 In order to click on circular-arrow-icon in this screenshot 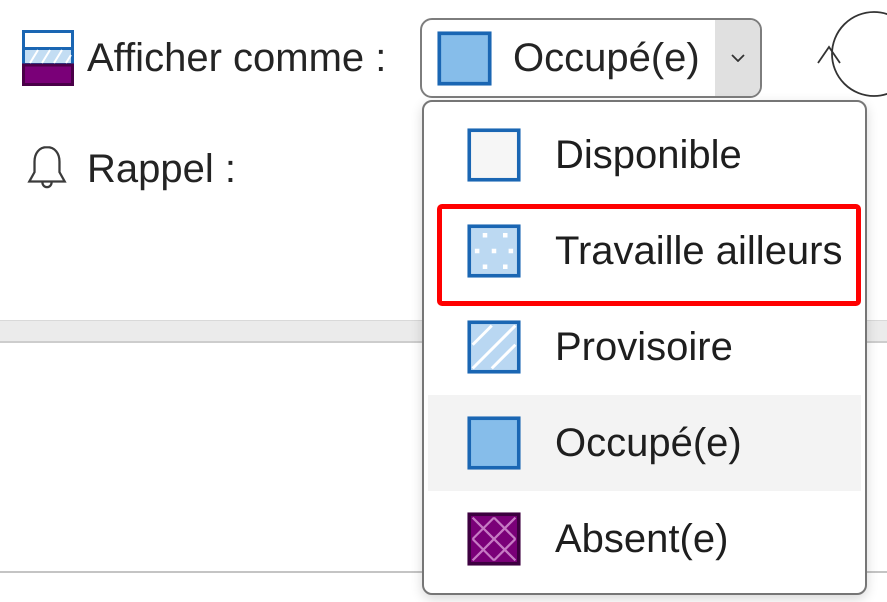, I will do `click(851, 54)`.